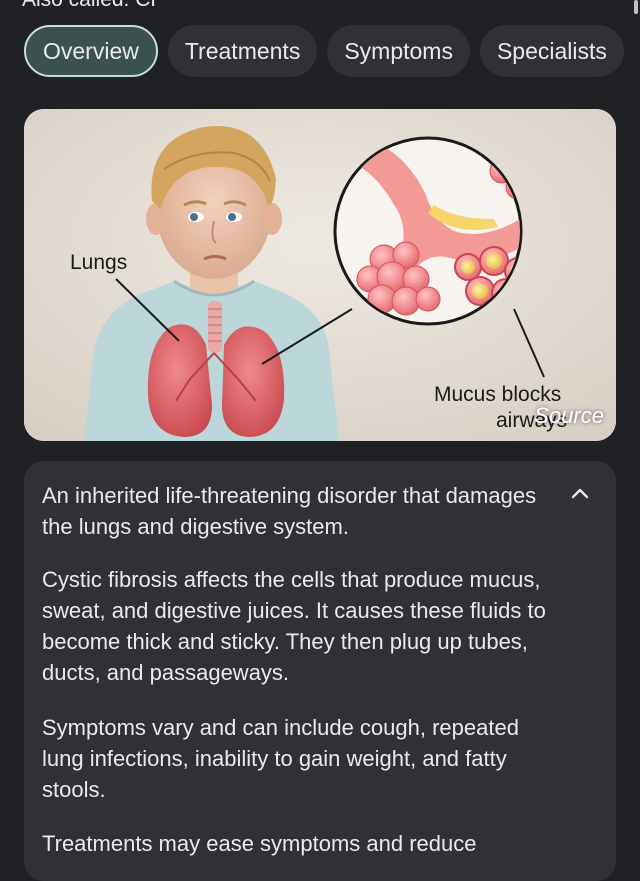  Describe the element at coordinates (551, 51) in the screenshot. I see `tab-specialists: Specialists` at that location.